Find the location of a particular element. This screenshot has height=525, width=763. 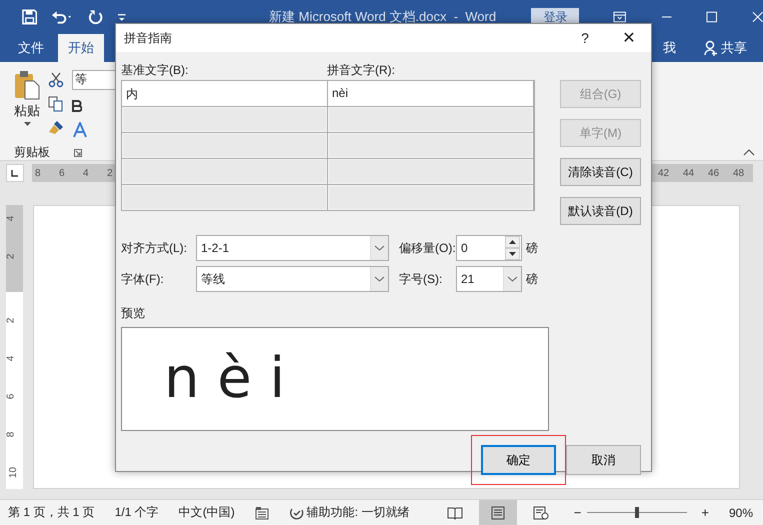

dialog-button: 默认读音(D) is located at coordinates (600, 211).